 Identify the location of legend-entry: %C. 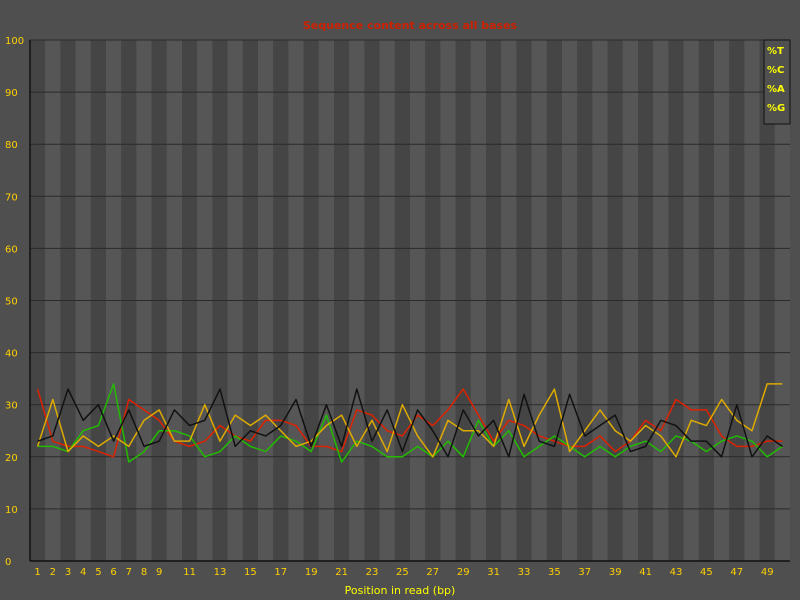
(775, 70).